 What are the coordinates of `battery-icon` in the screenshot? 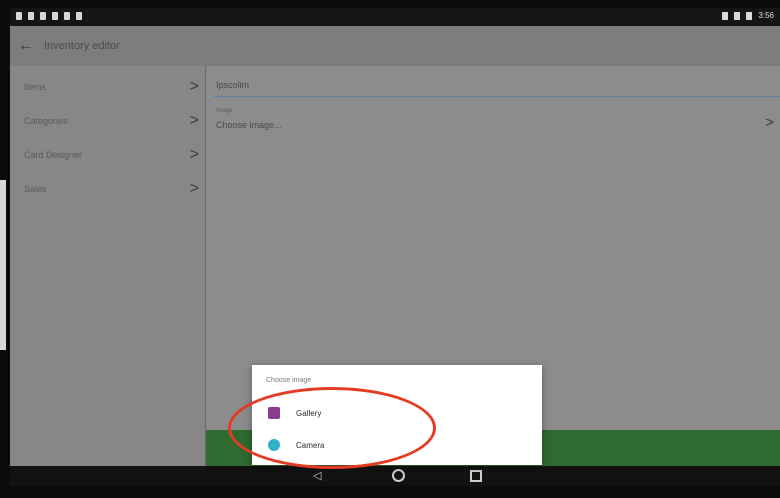 It's located at (749, 15).